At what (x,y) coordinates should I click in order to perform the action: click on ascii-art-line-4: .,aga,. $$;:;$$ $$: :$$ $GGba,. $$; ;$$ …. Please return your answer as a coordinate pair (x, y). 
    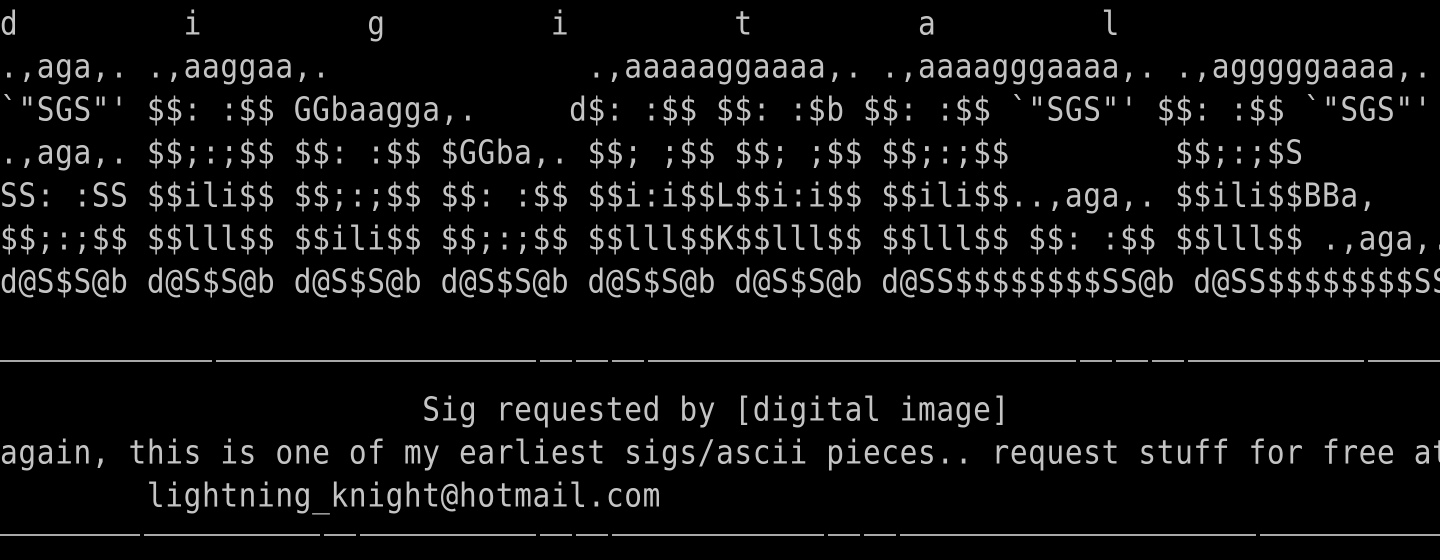
    Looking at the image, I should click on (652, 152).